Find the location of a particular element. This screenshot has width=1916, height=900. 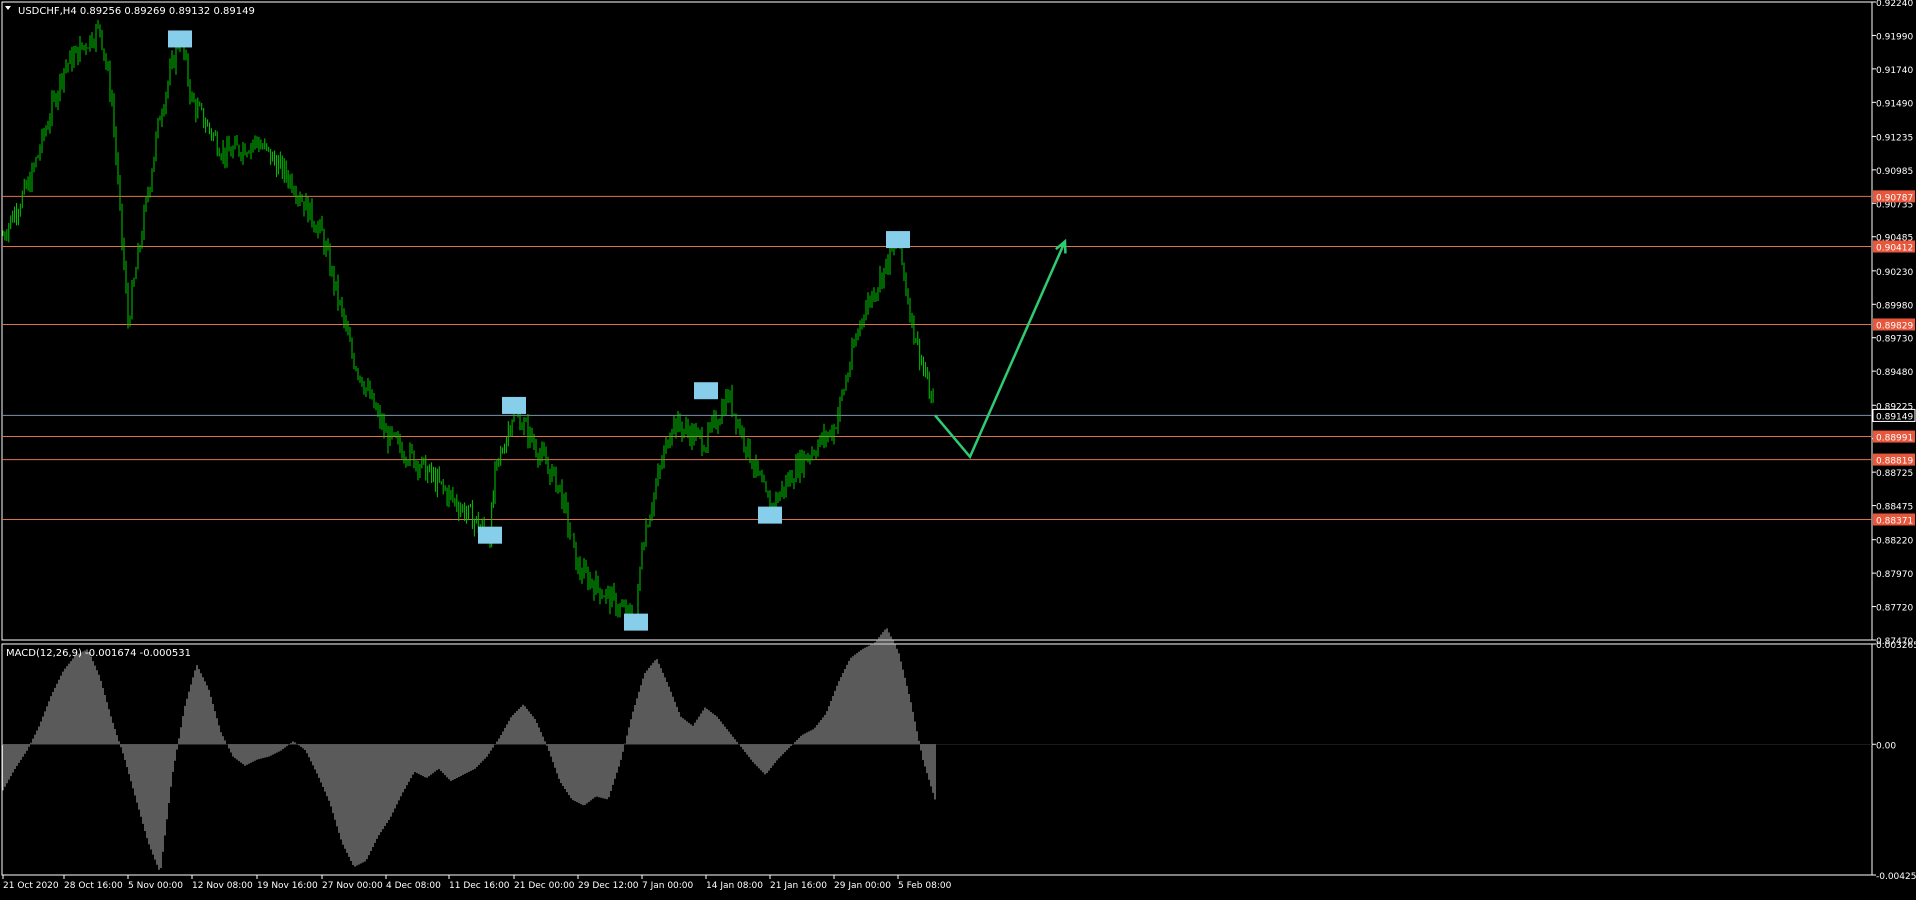

price-tick-label: 0.89730 is located at coordinates (1894, 340).